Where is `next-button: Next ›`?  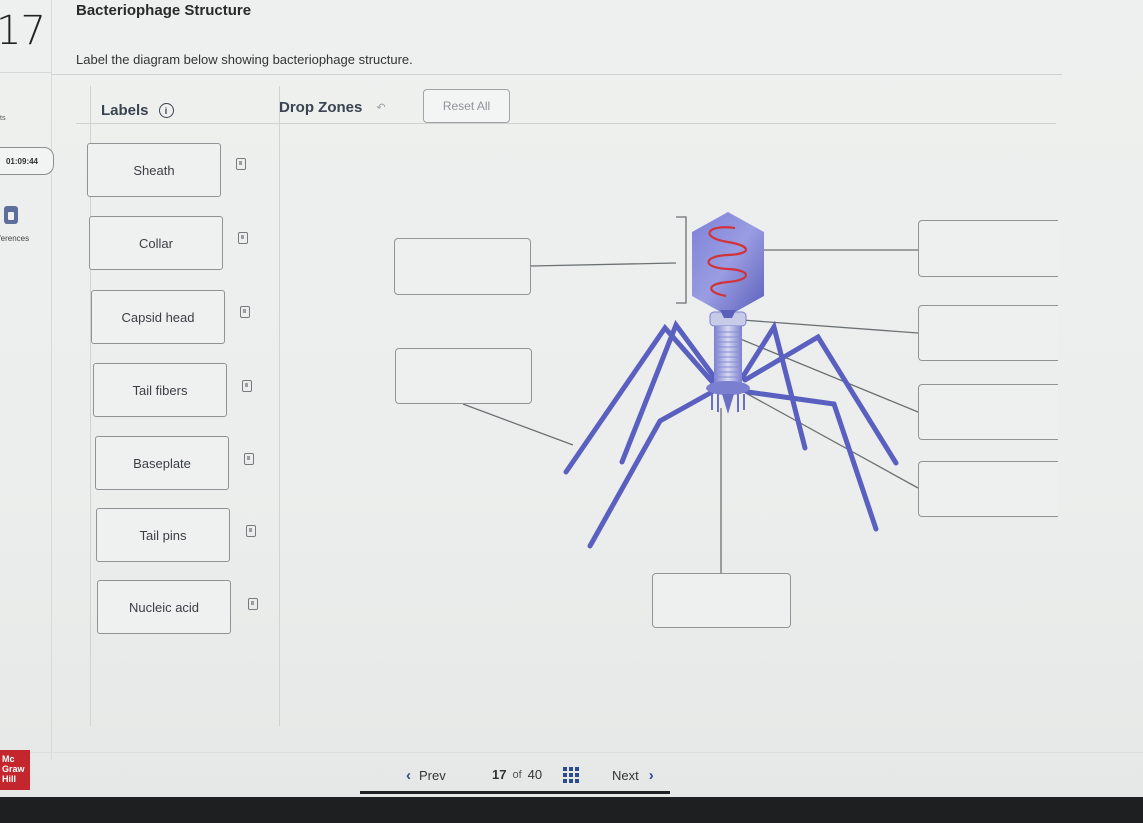
next-button: Next › is located at coordinates (633, 775).